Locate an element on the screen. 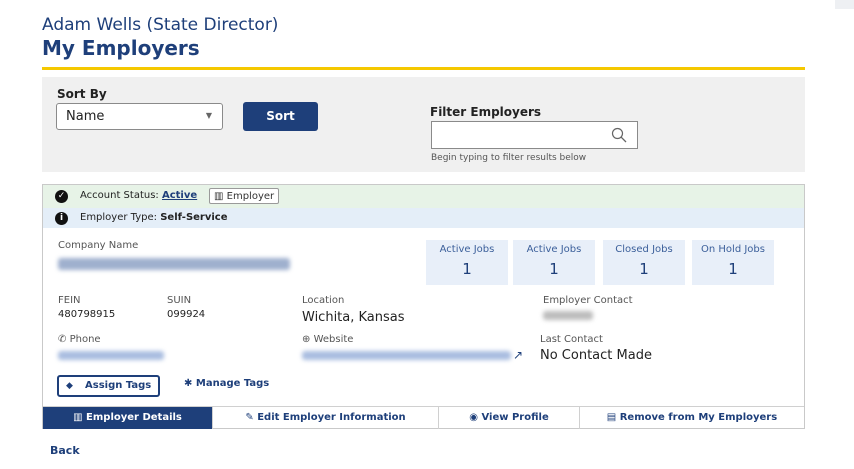 The image size is (854, 469). corner-panel is located at coordinates (844, 4).